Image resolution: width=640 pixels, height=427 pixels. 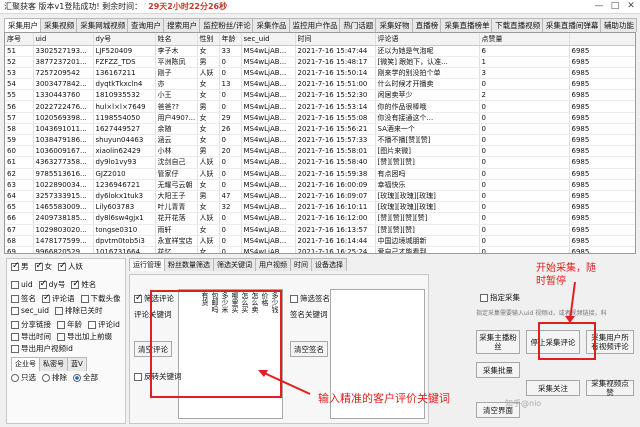 What do you see at coordinates (417, 338) in the screenshot?
I see `annotation-arrows` at bounding box center [417, 338].